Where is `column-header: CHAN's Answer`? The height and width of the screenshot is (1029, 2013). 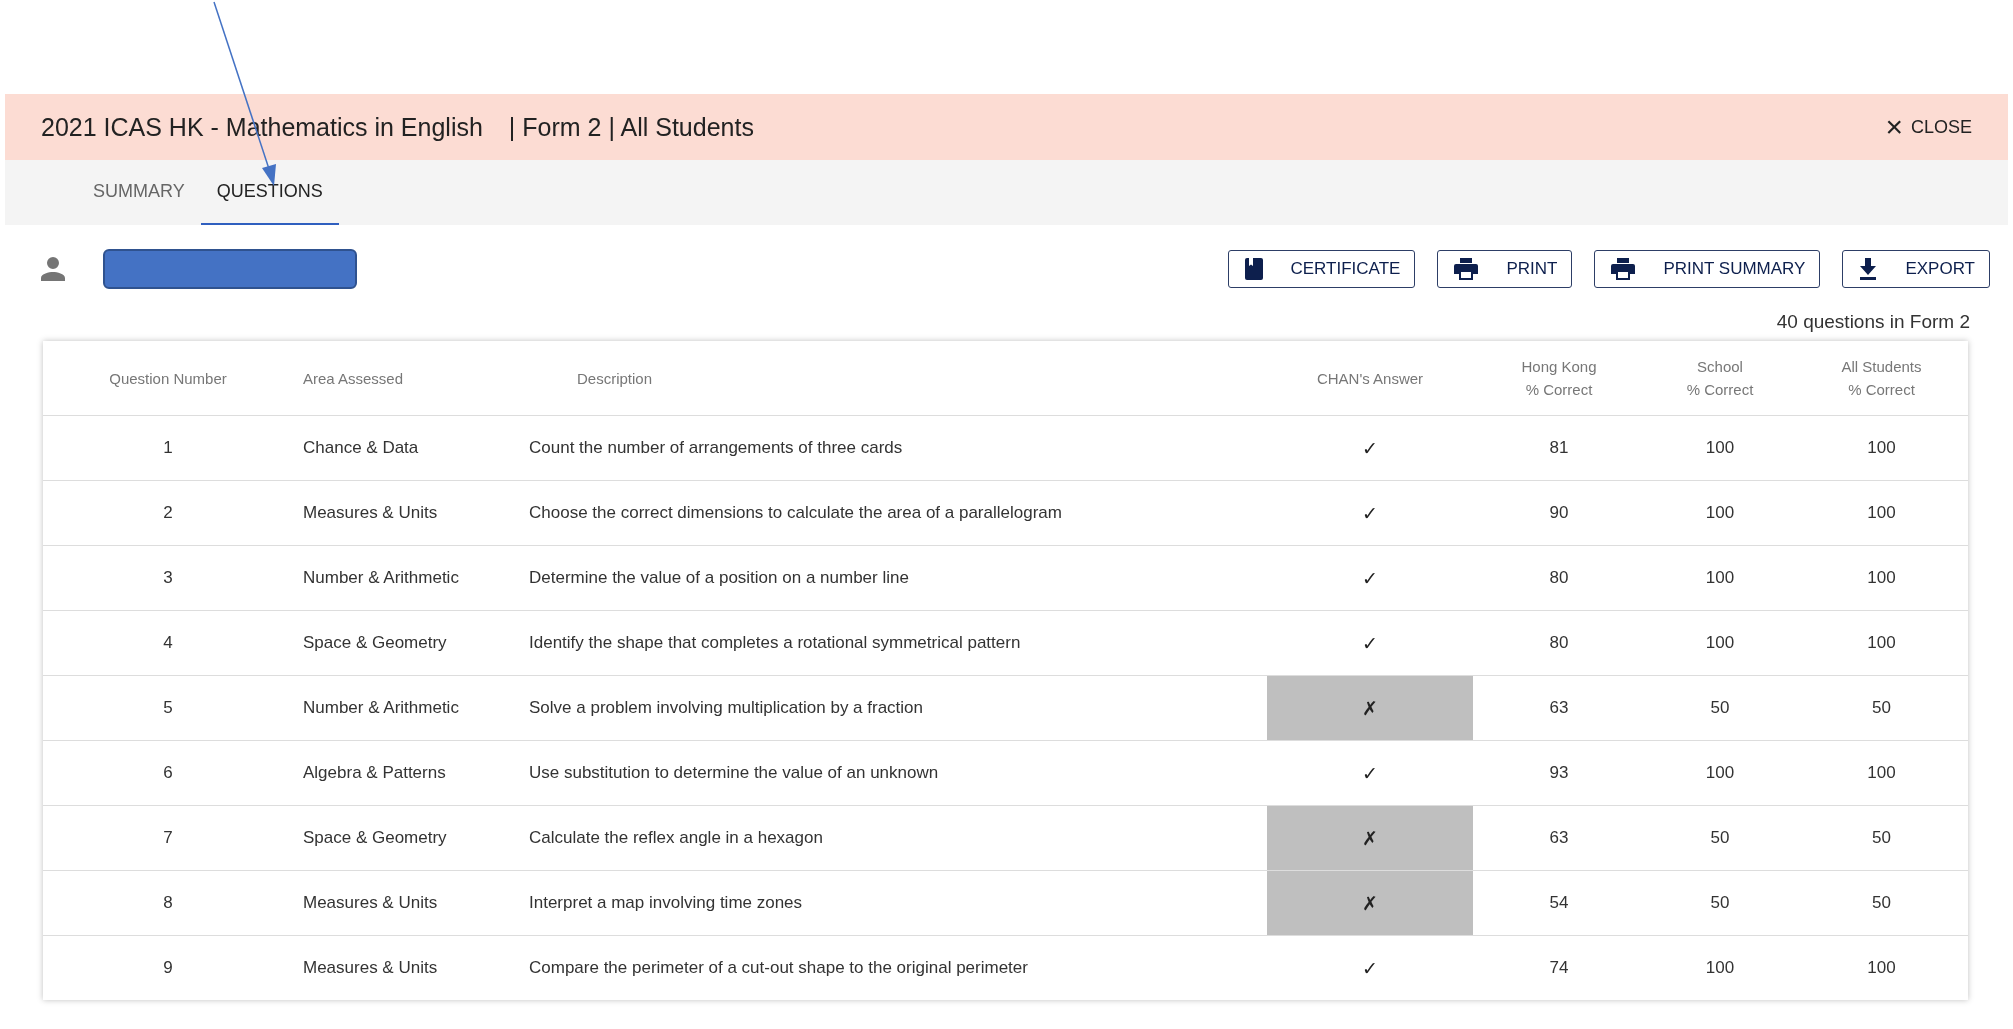
column-header: CHAN's Answer is located at coordinates (1370, 378).